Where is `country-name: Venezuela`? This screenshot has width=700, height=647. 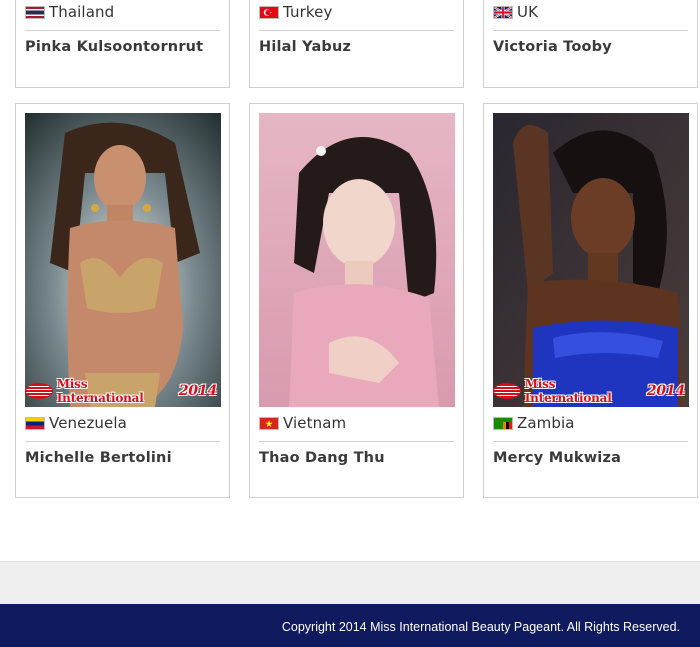 country-name: Venezuela is located at coordinates (88, 423).